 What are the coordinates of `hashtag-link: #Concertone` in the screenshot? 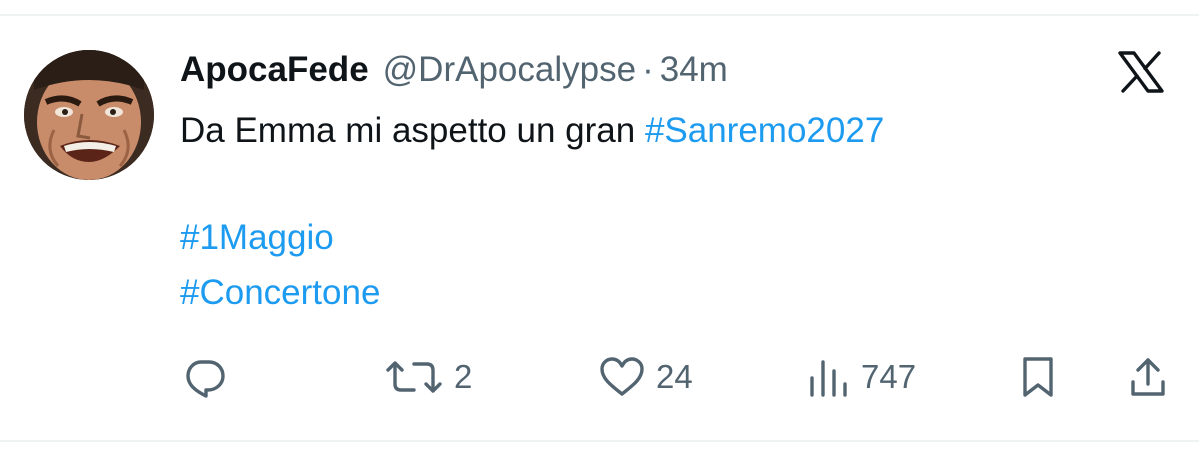 It's located at (280, 292).